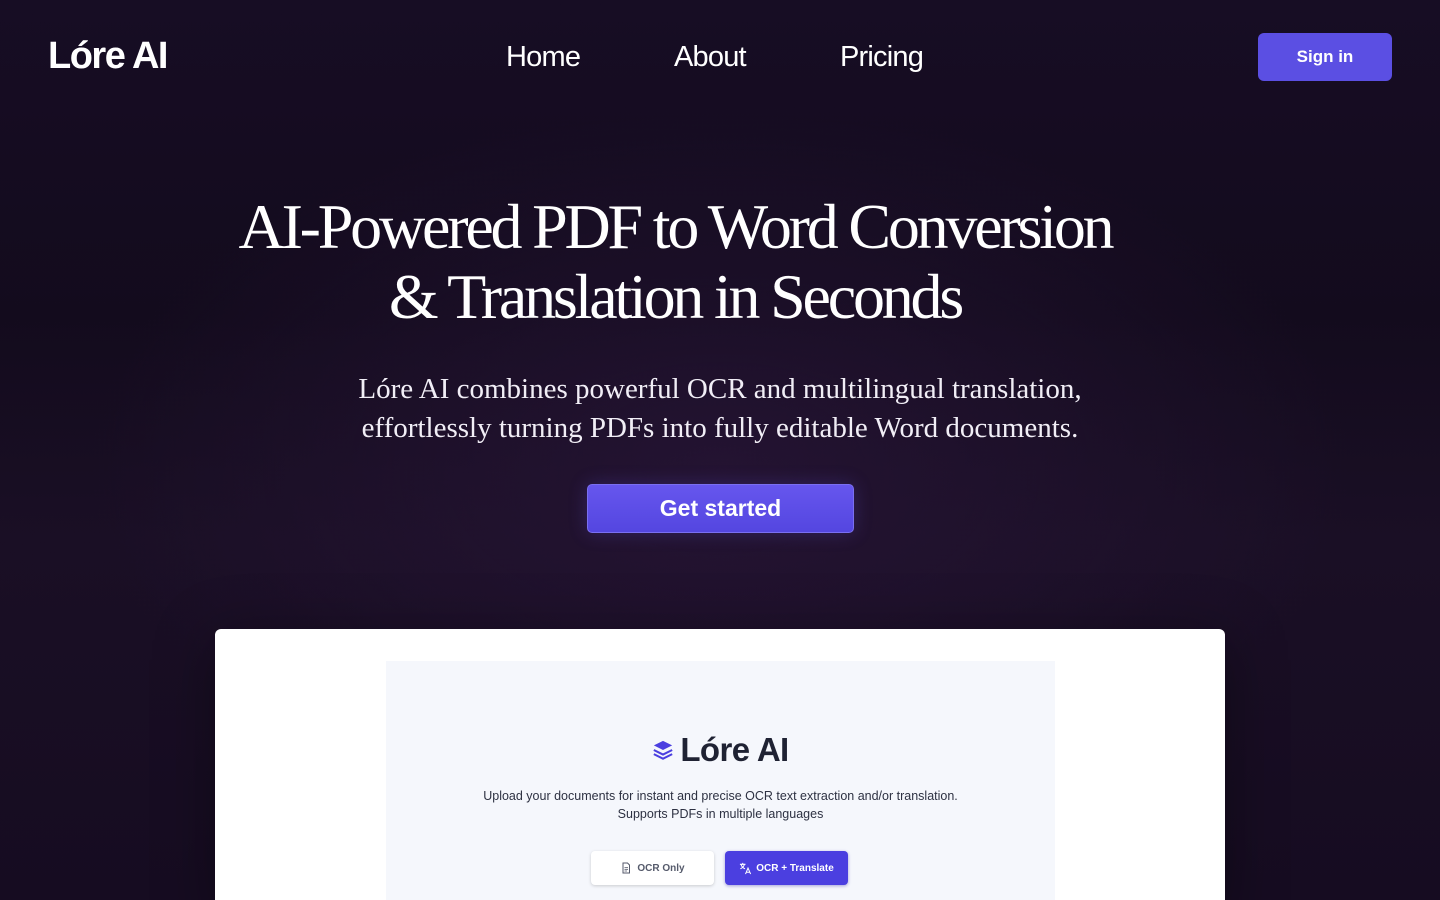 The height and width of the screenshot is (900, 1440). I want to click on ocr-translate-button: OCR + Translate, so click(786, 868).